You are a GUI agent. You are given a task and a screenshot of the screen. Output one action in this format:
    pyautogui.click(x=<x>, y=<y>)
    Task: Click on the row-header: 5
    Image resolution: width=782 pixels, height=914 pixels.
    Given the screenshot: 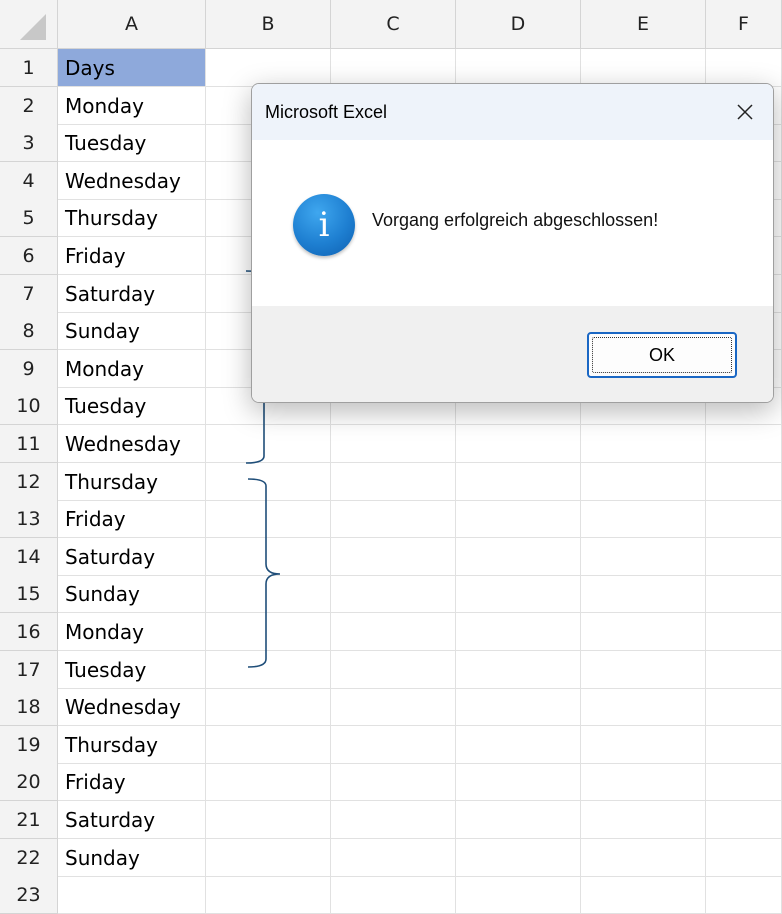 What is the action you would take?
    pyautogui.click(x=29, y=218)
    